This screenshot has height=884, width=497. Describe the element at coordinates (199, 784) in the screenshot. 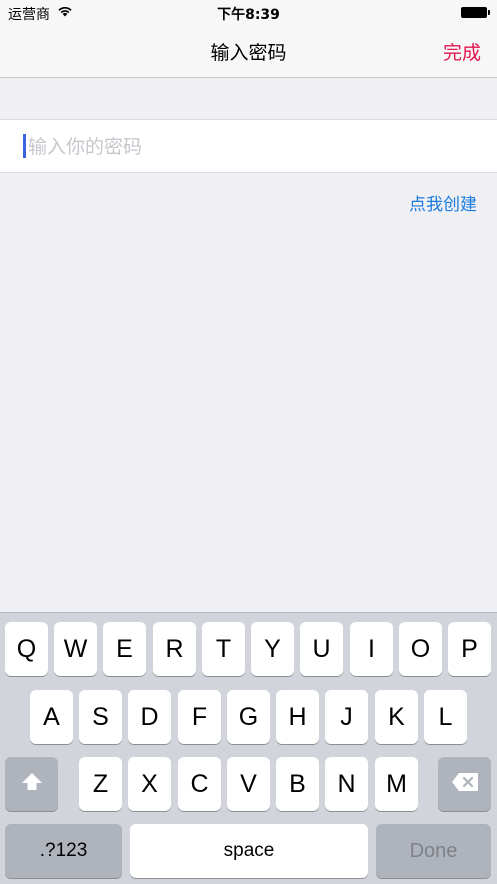

I see `key-c: C` at that location.